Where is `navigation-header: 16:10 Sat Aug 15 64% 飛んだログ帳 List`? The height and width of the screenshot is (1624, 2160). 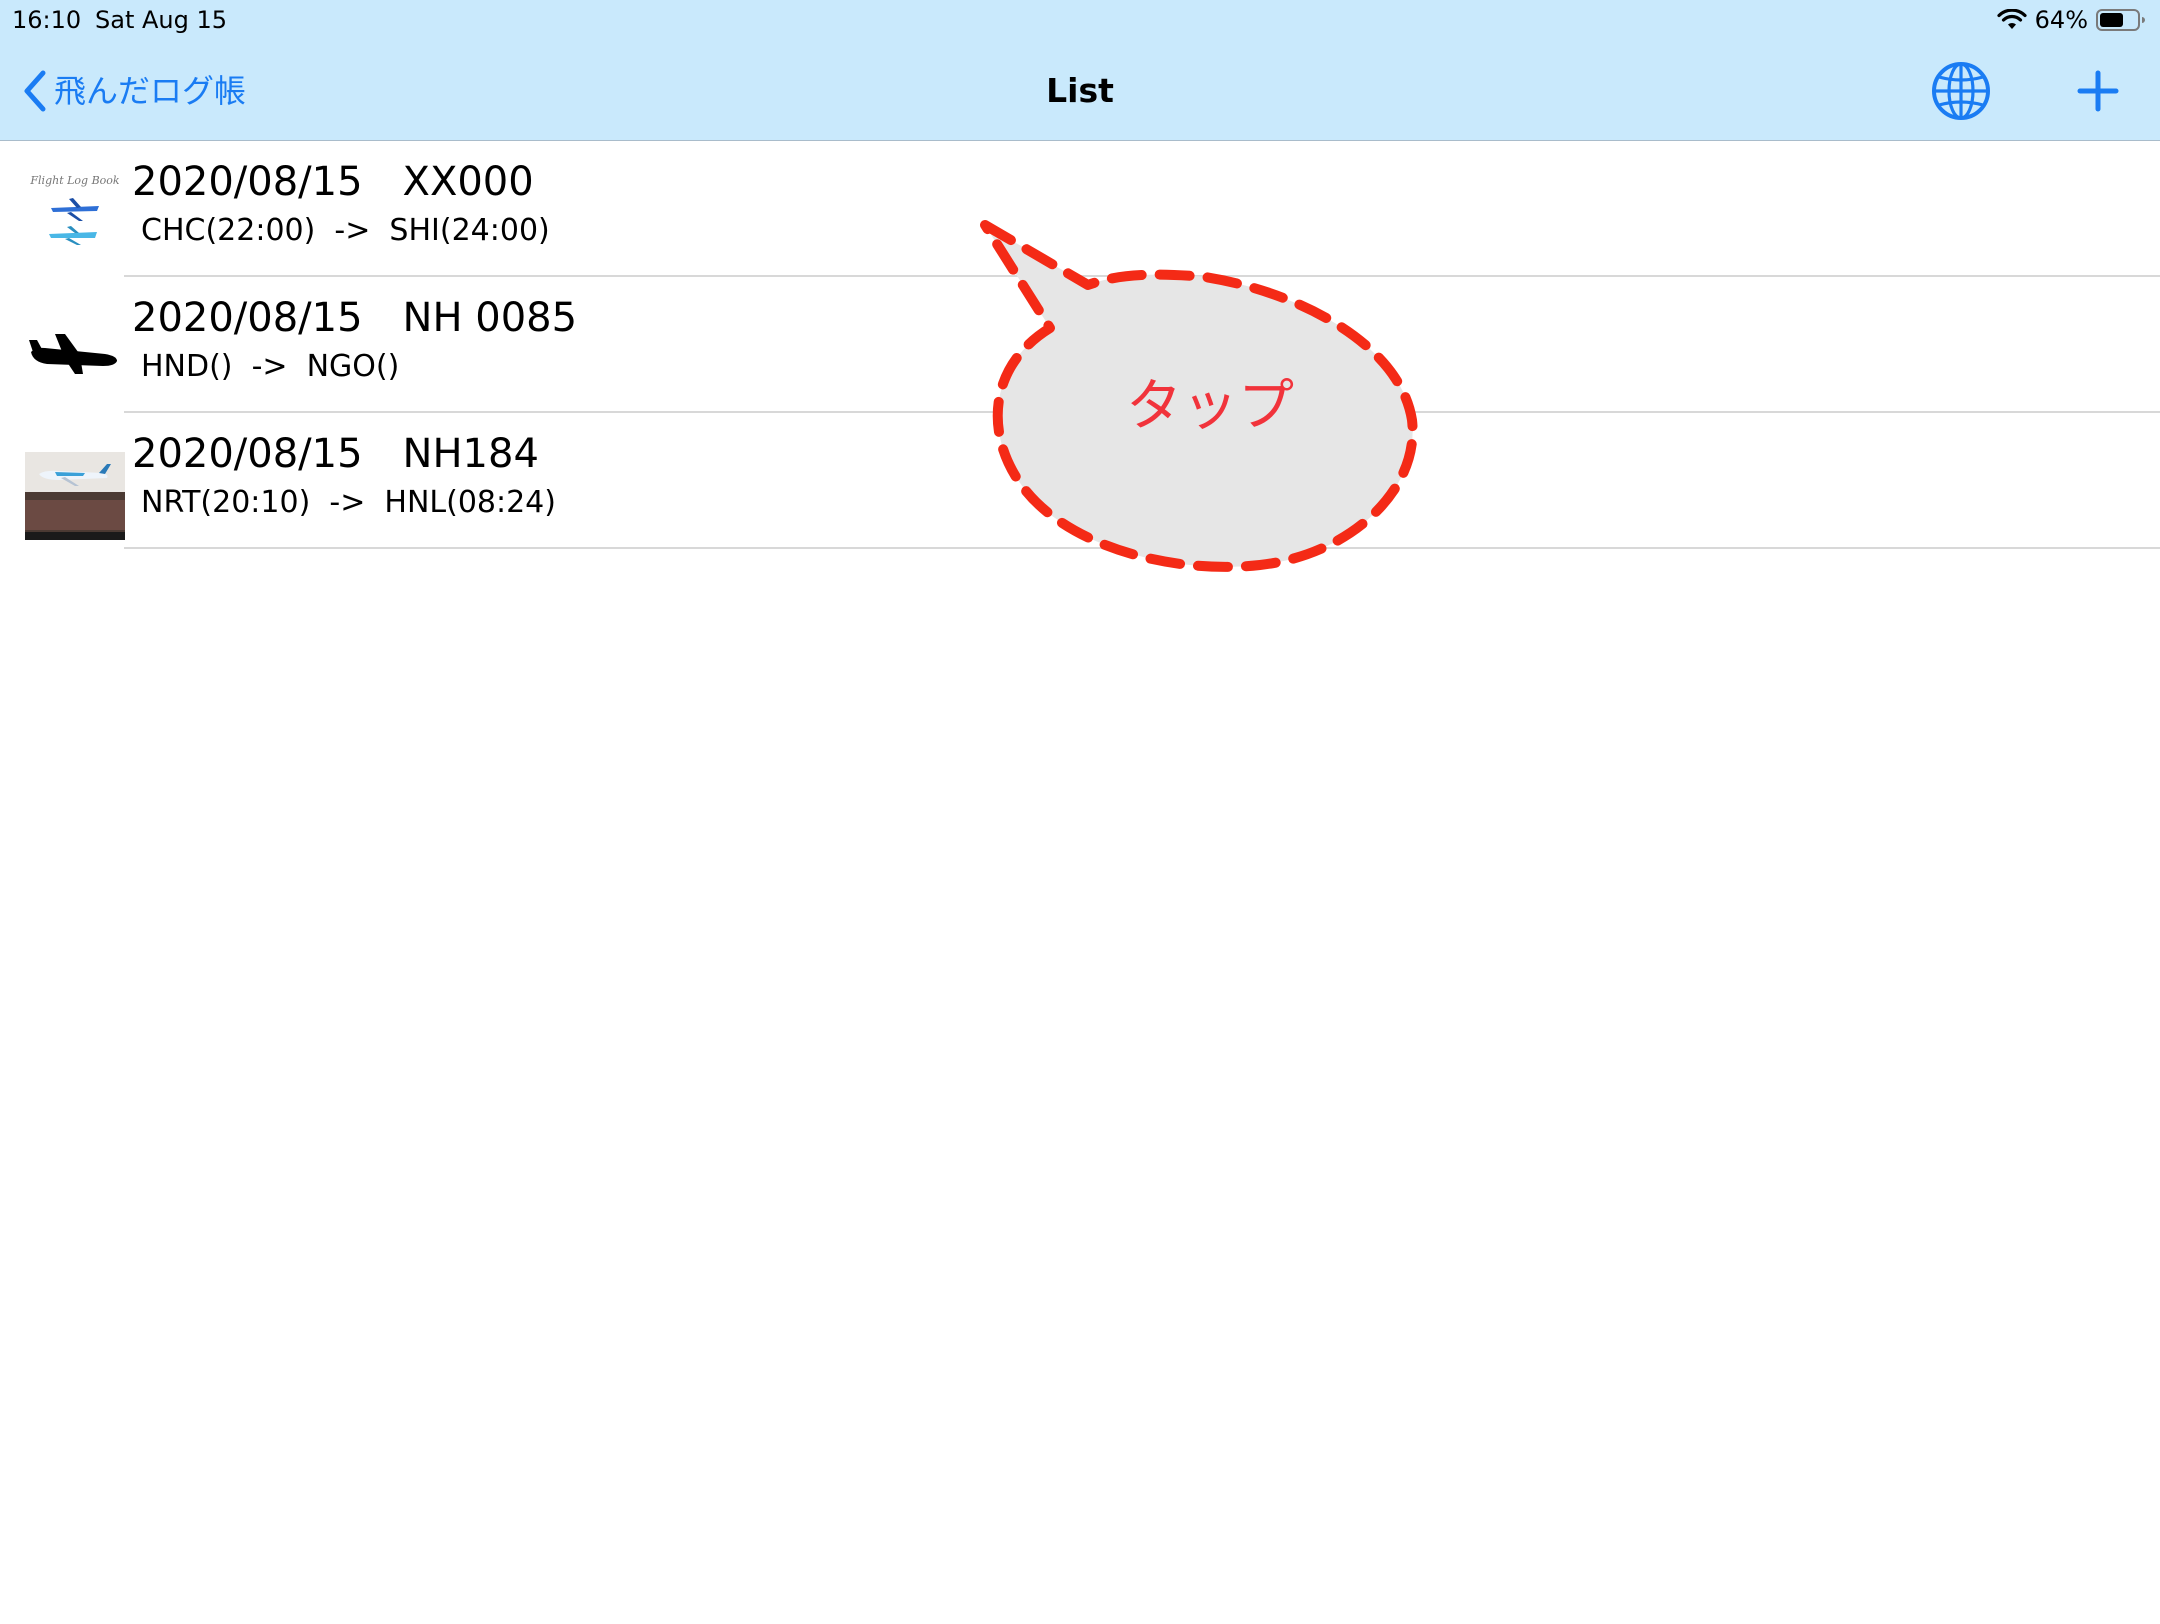 navigation-header: 16:10 Sat Aug 15 64% 飛んだログ帳 List is located at coordinates (1080, 70).